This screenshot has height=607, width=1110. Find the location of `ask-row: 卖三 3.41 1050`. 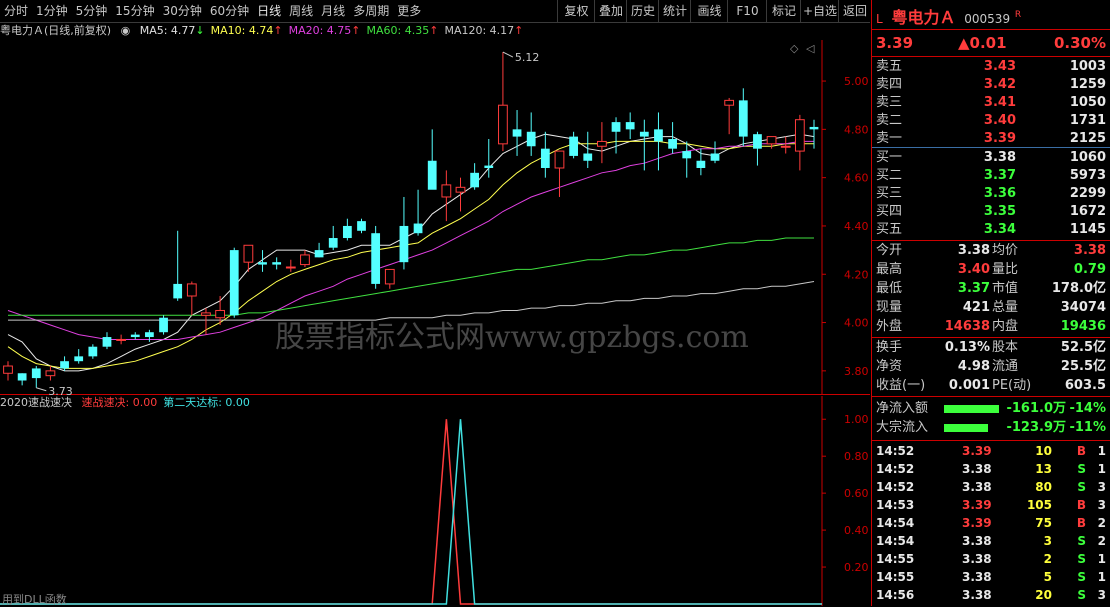

ask-row: 卖三 3.41 1050 is located at coordinates (992, 103).